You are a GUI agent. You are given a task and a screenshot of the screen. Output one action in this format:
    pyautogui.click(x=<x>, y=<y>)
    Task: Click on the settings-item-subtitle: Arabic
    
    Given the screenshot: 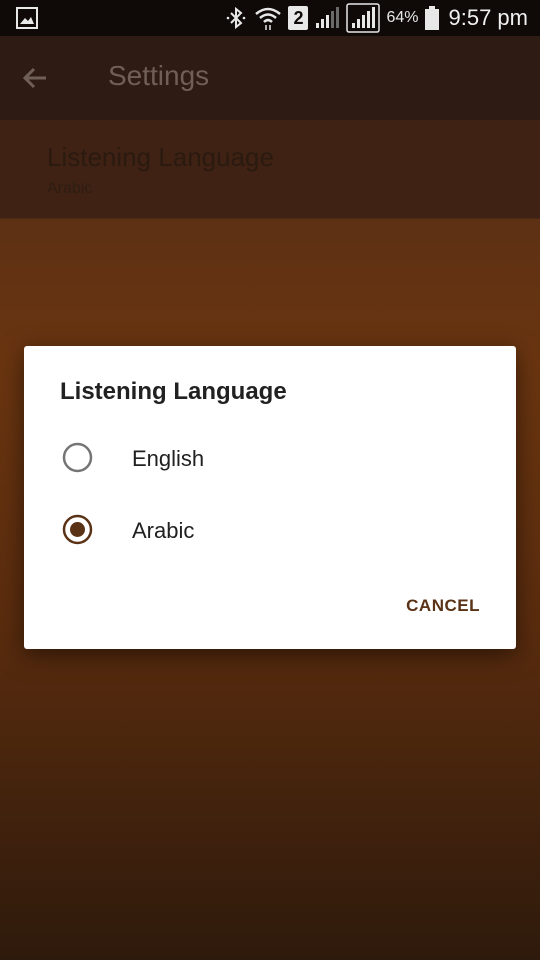 What is the action you would take?
    pyautogui.click(x=70, y=188)
    